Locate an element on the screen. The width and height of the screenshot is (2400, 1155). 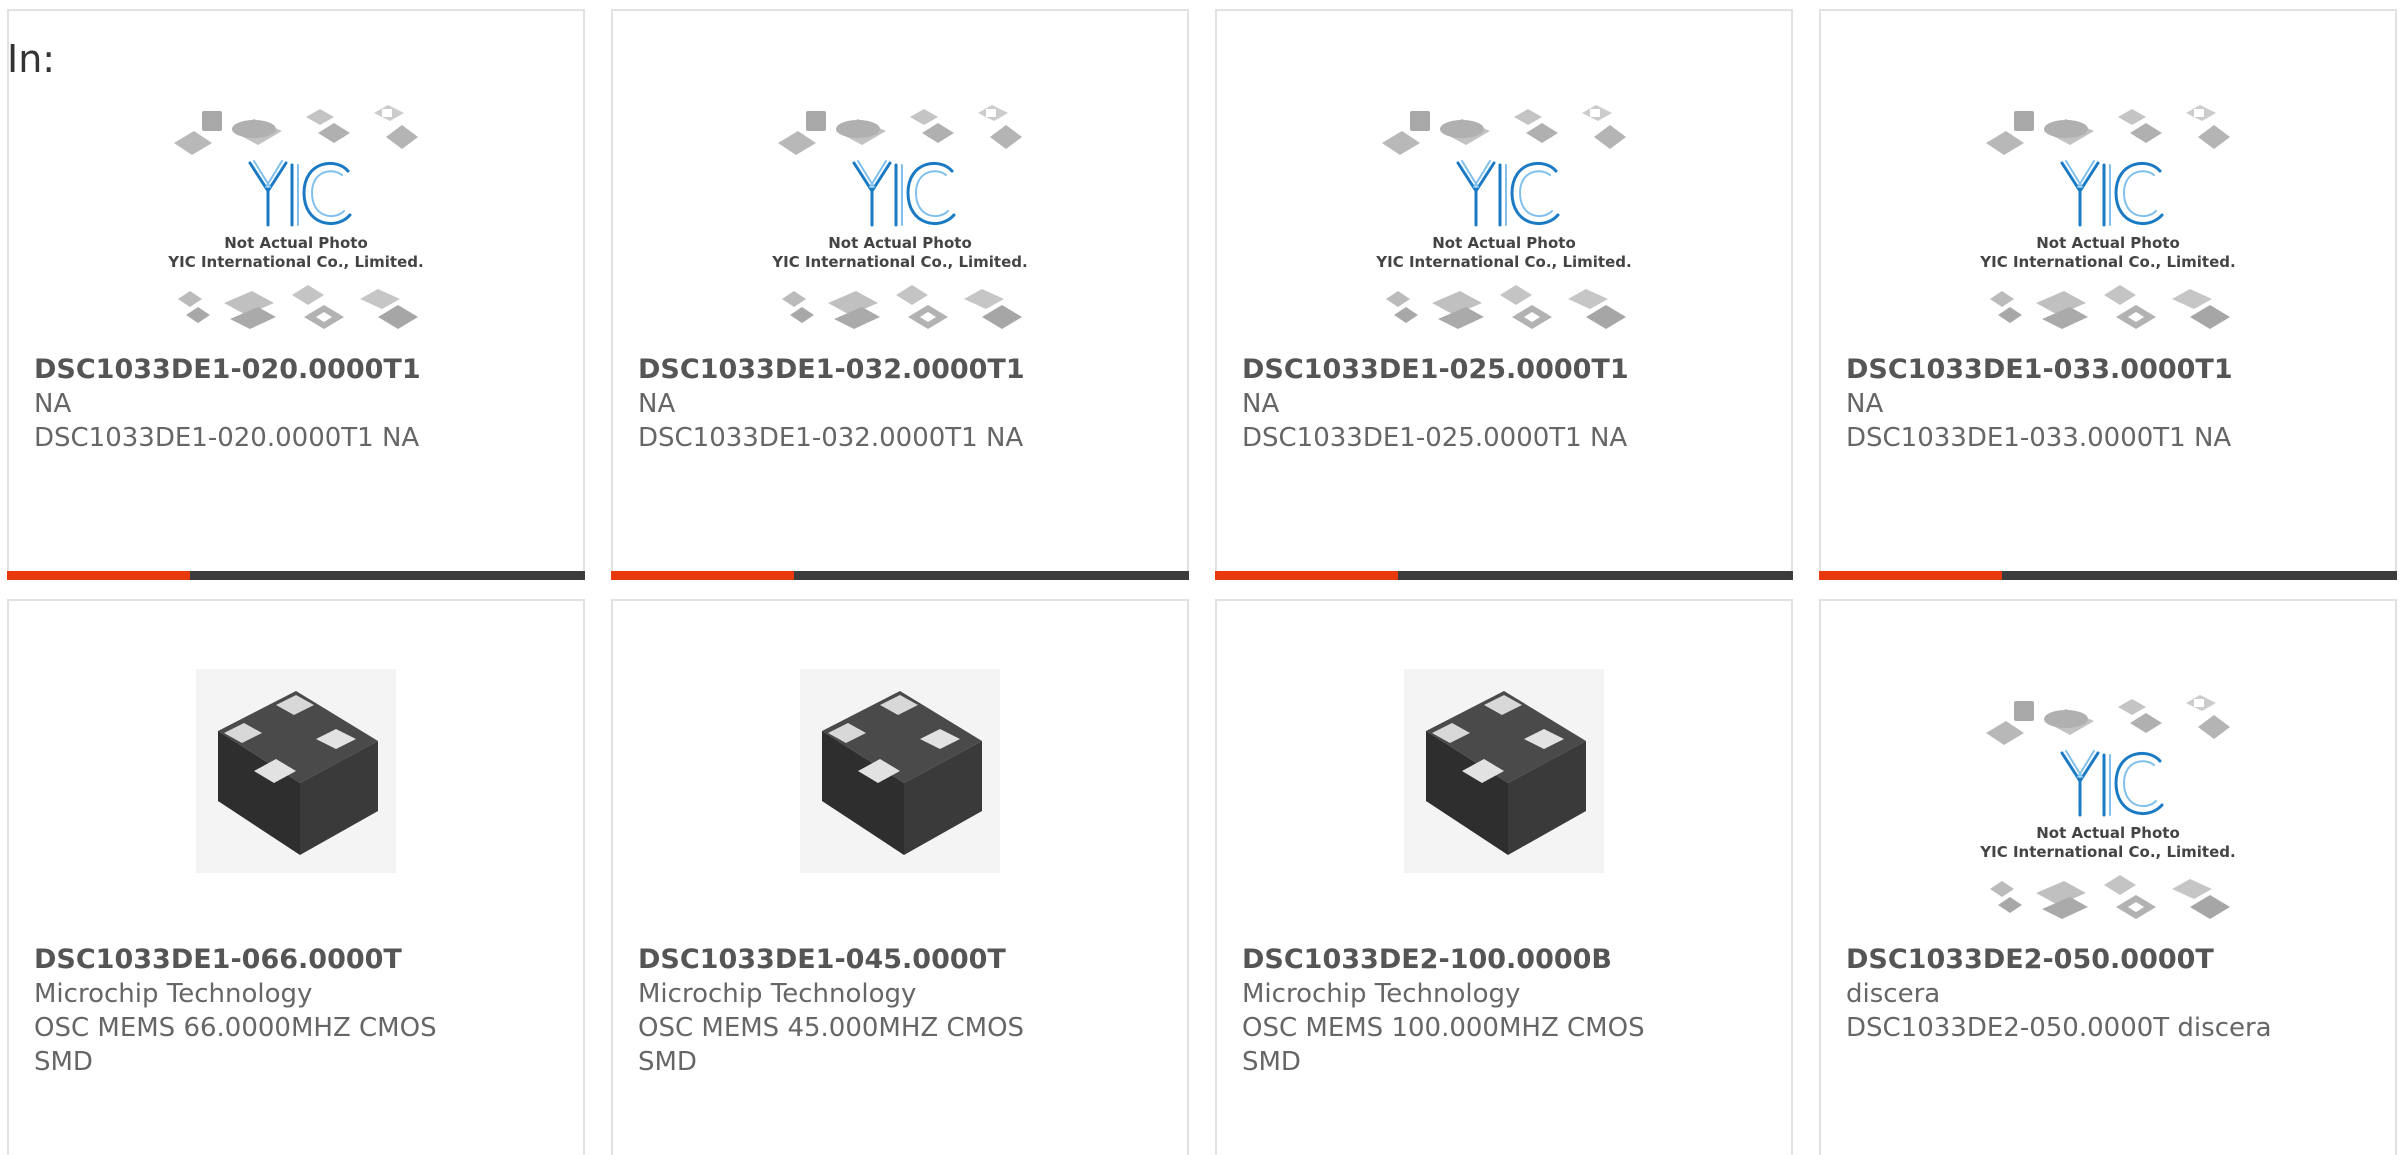
filter-prefix-label: In: is located at coordinates (31, 59).